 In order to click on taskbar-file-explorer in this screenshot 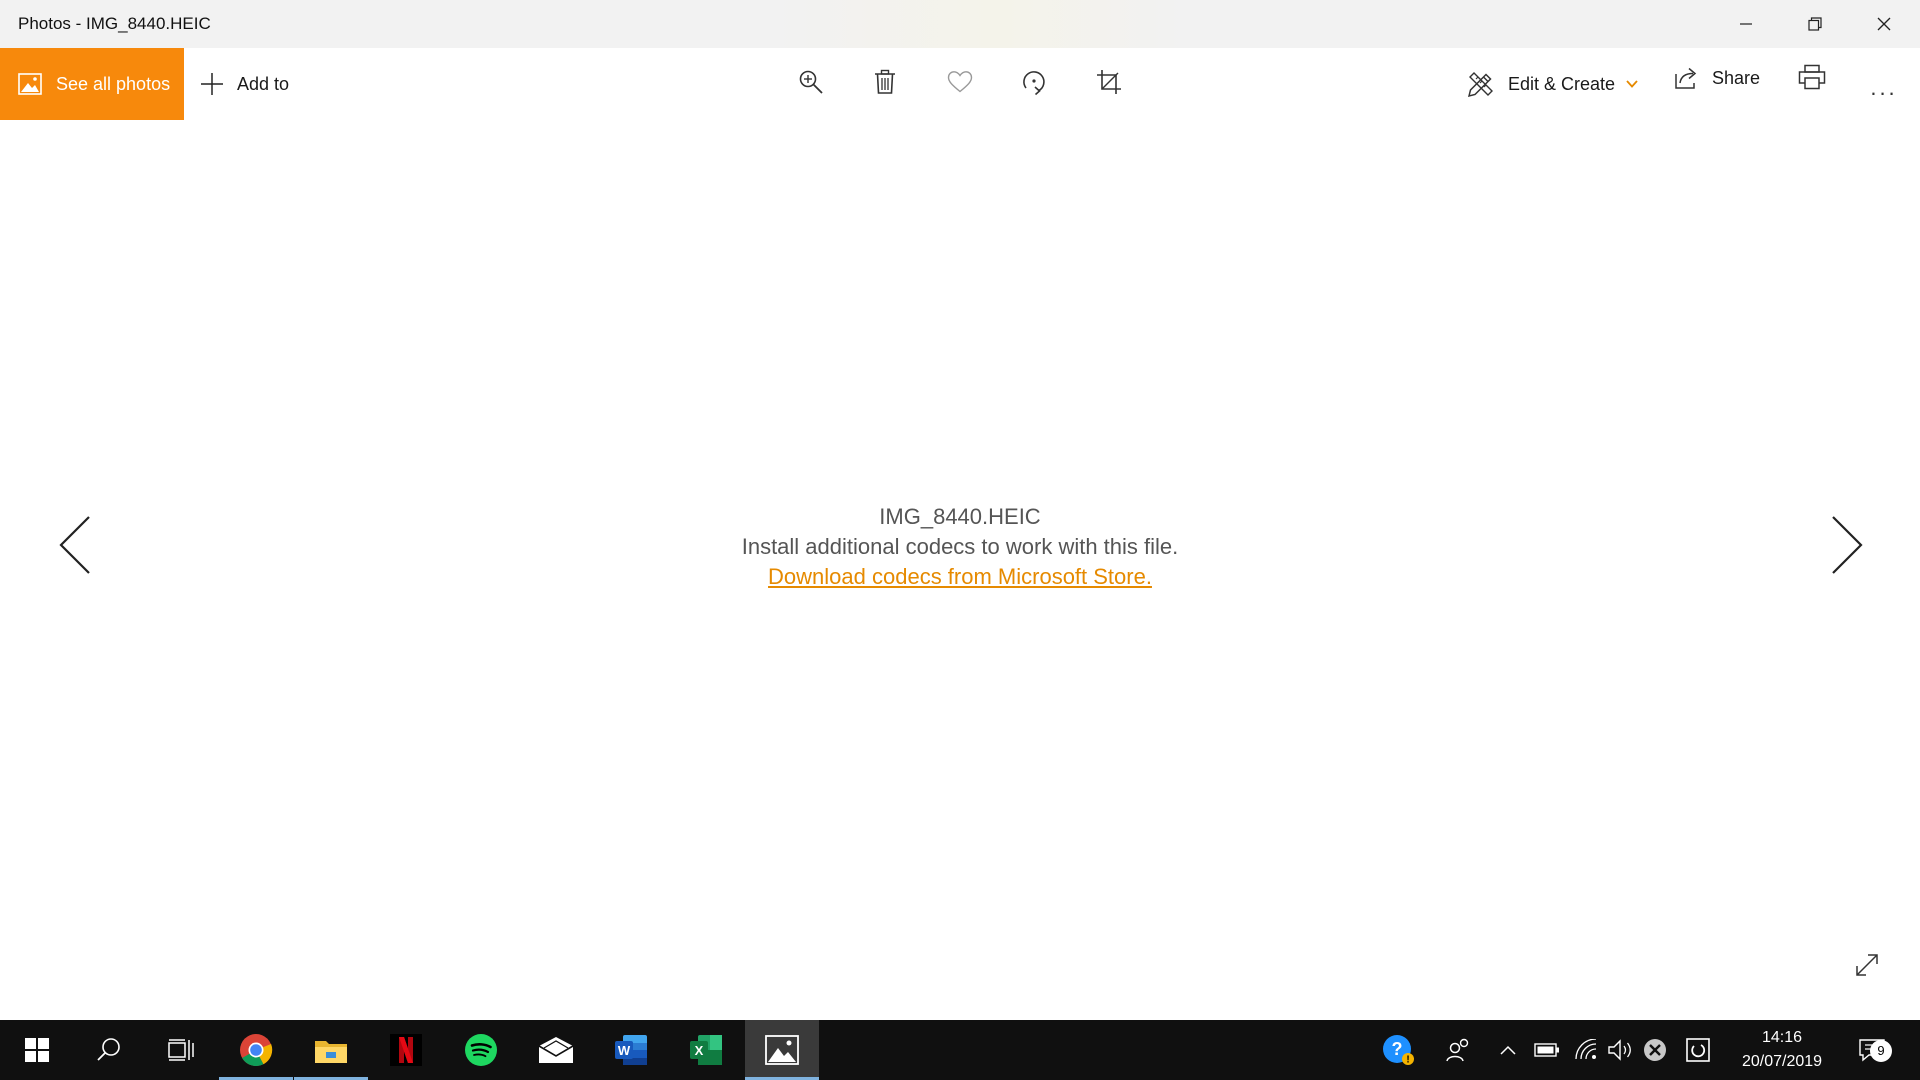, I will do `click(331, 1050)`.